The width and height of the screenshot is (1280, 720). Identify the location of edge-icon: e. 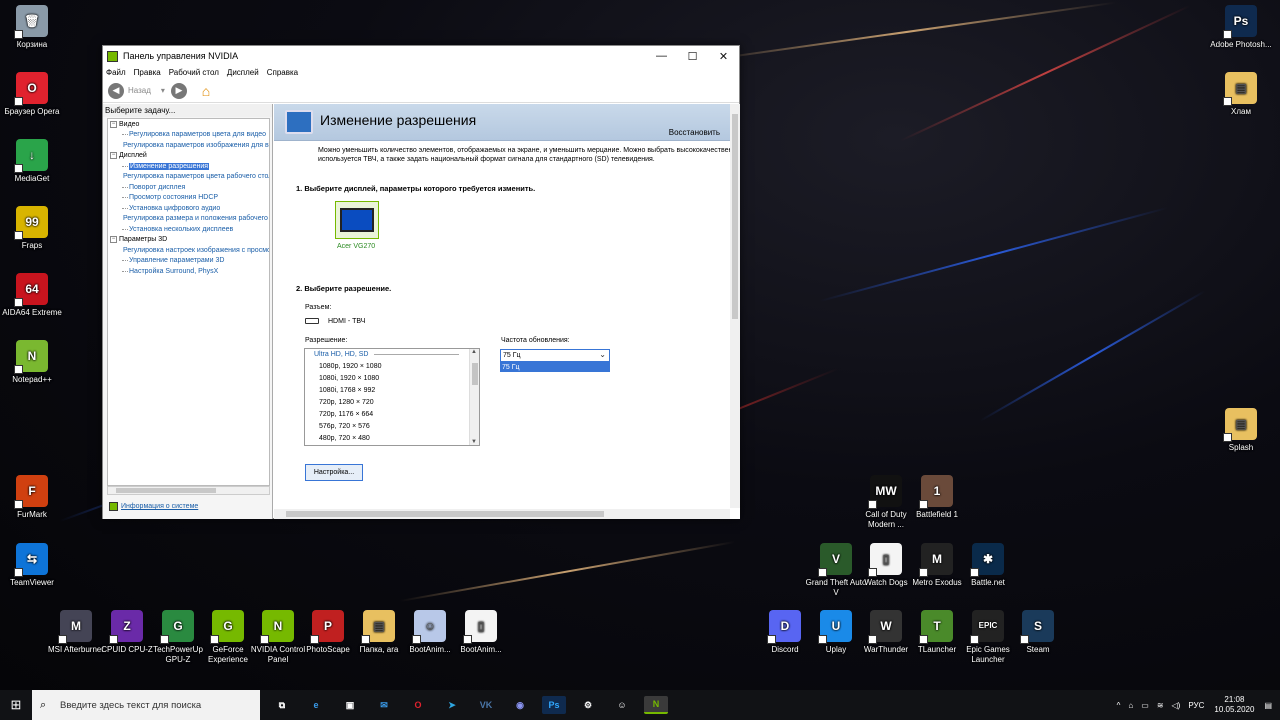
(316, 705).